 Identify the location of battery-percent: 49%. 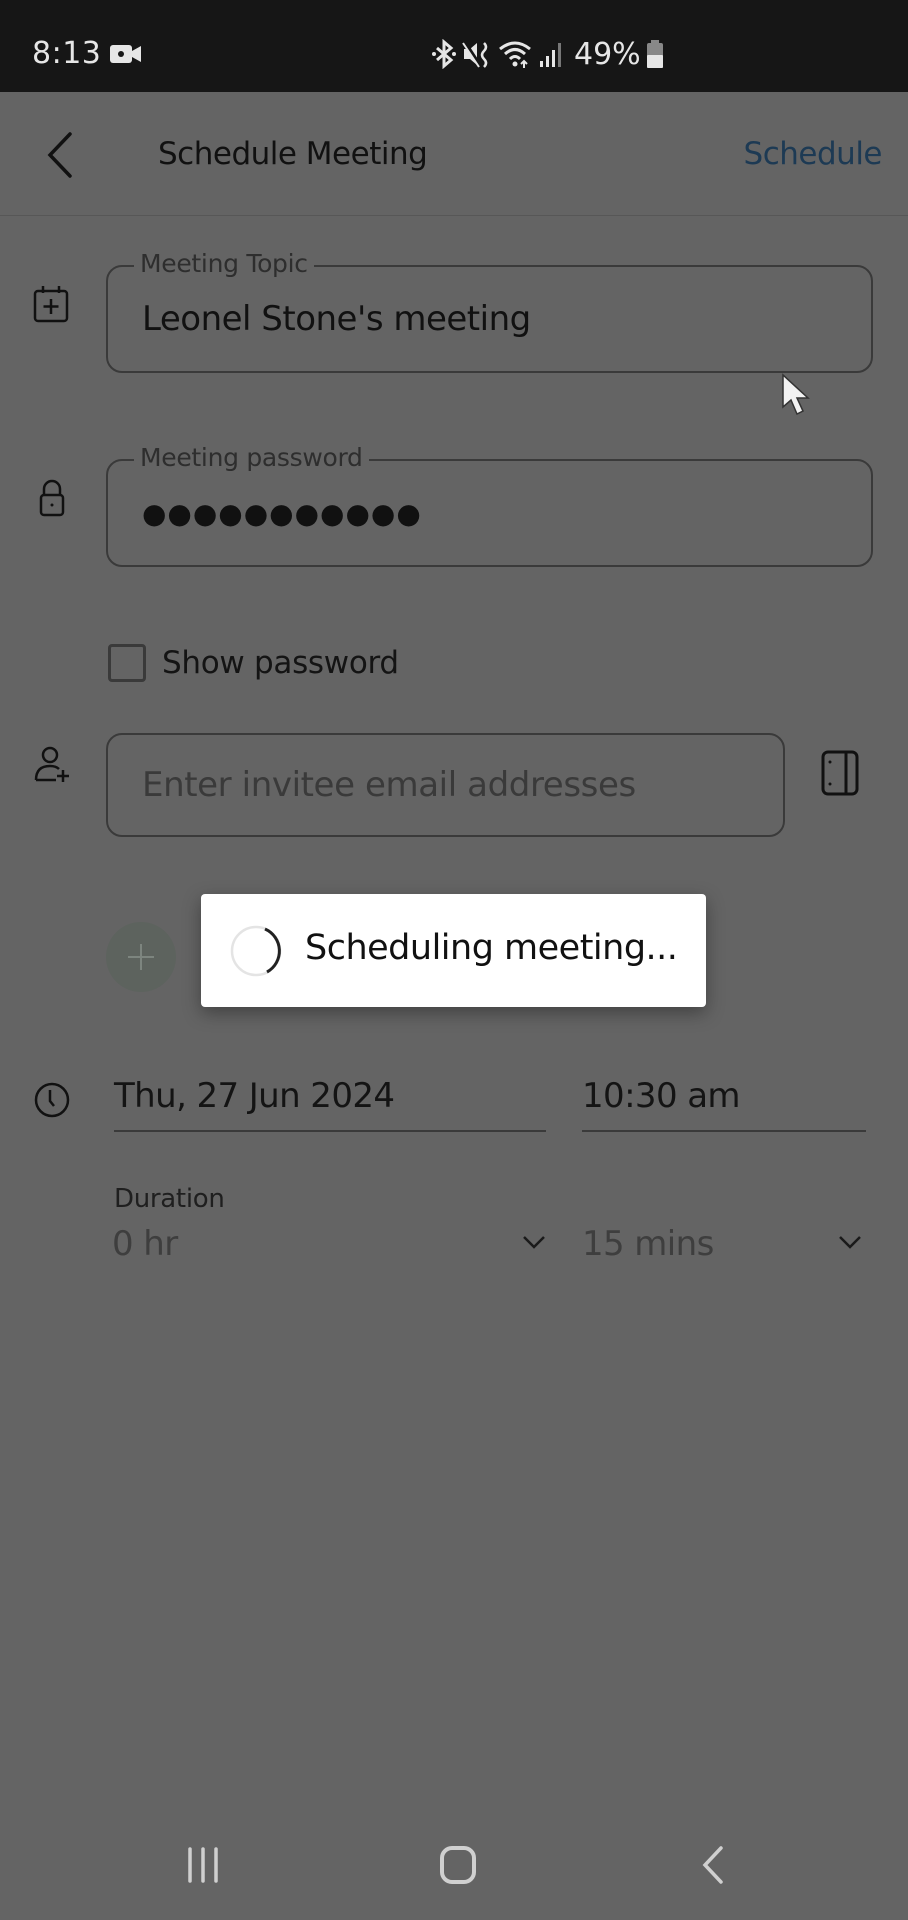
(607, 54).